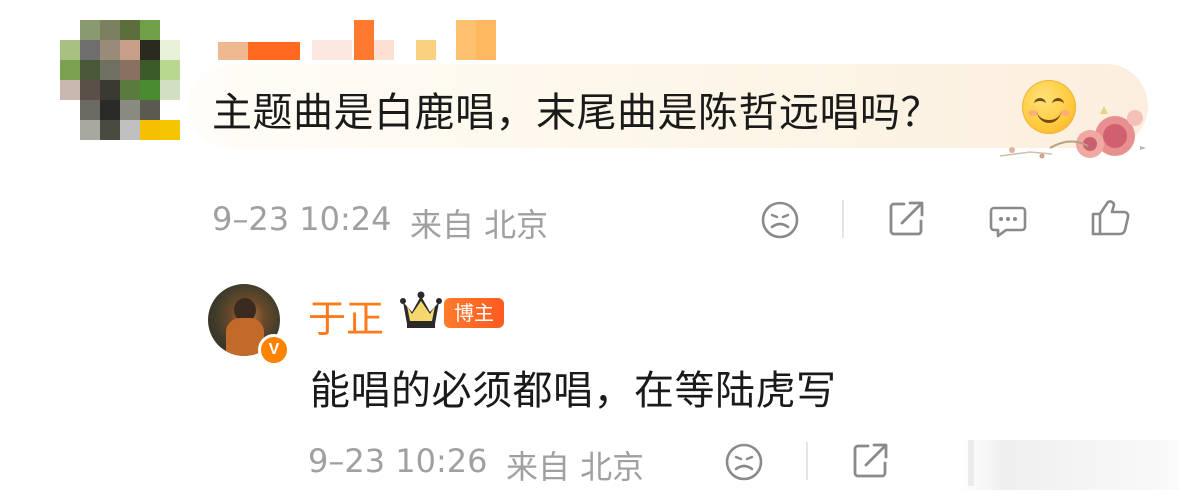 The image size is (1179, 503). I want to click on verified-badge: V, so click(274, 350).